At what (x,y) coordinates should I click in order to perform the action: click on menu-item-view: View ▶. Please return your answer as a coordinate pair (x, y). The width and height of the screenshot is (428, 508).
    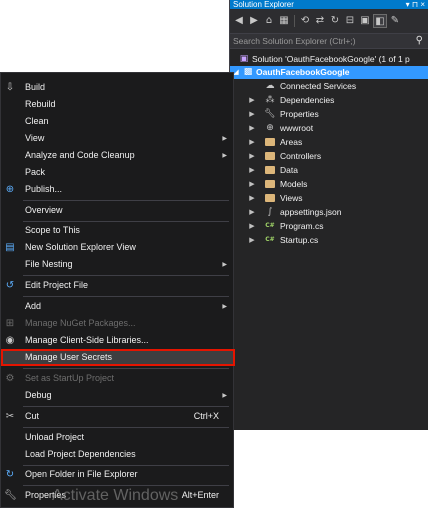
    Looking at the image, I should click on (118, 138).